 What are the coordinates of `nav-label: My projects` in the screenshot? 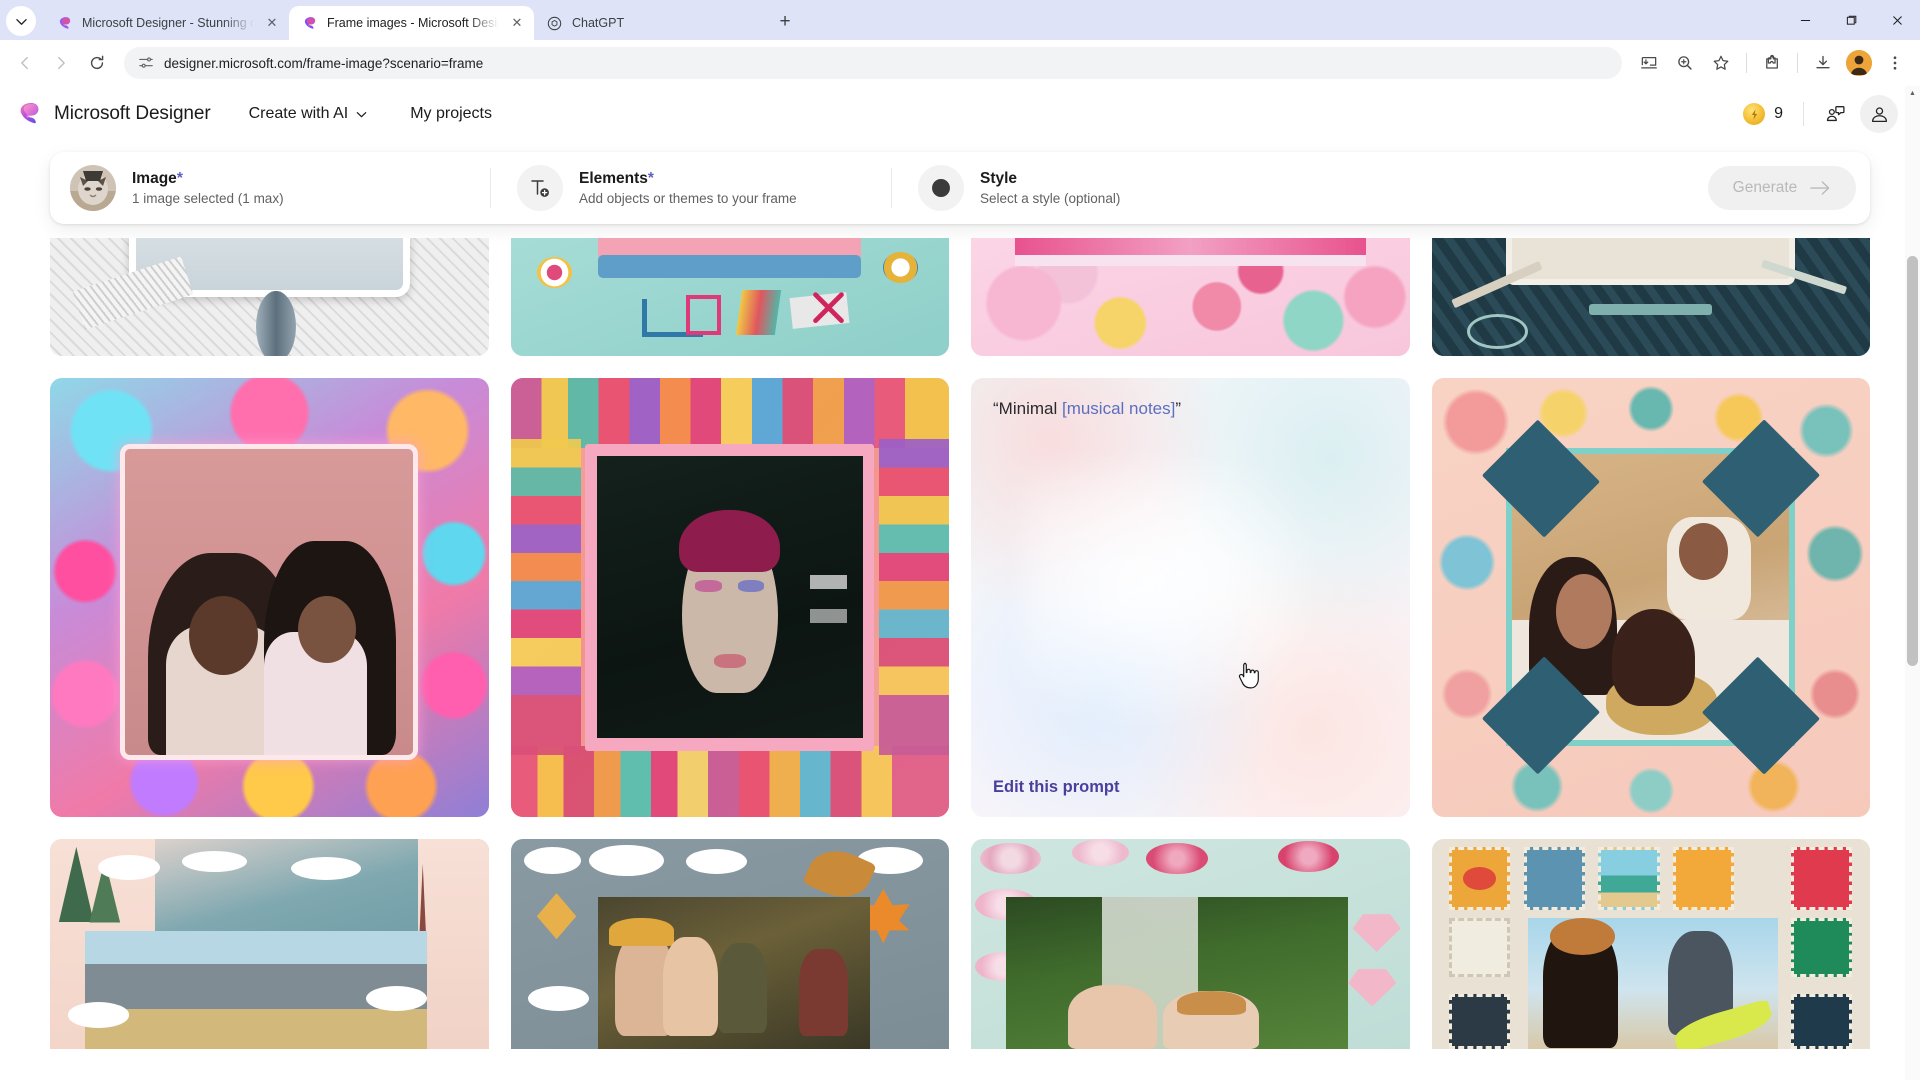 It's located at (451, 113).